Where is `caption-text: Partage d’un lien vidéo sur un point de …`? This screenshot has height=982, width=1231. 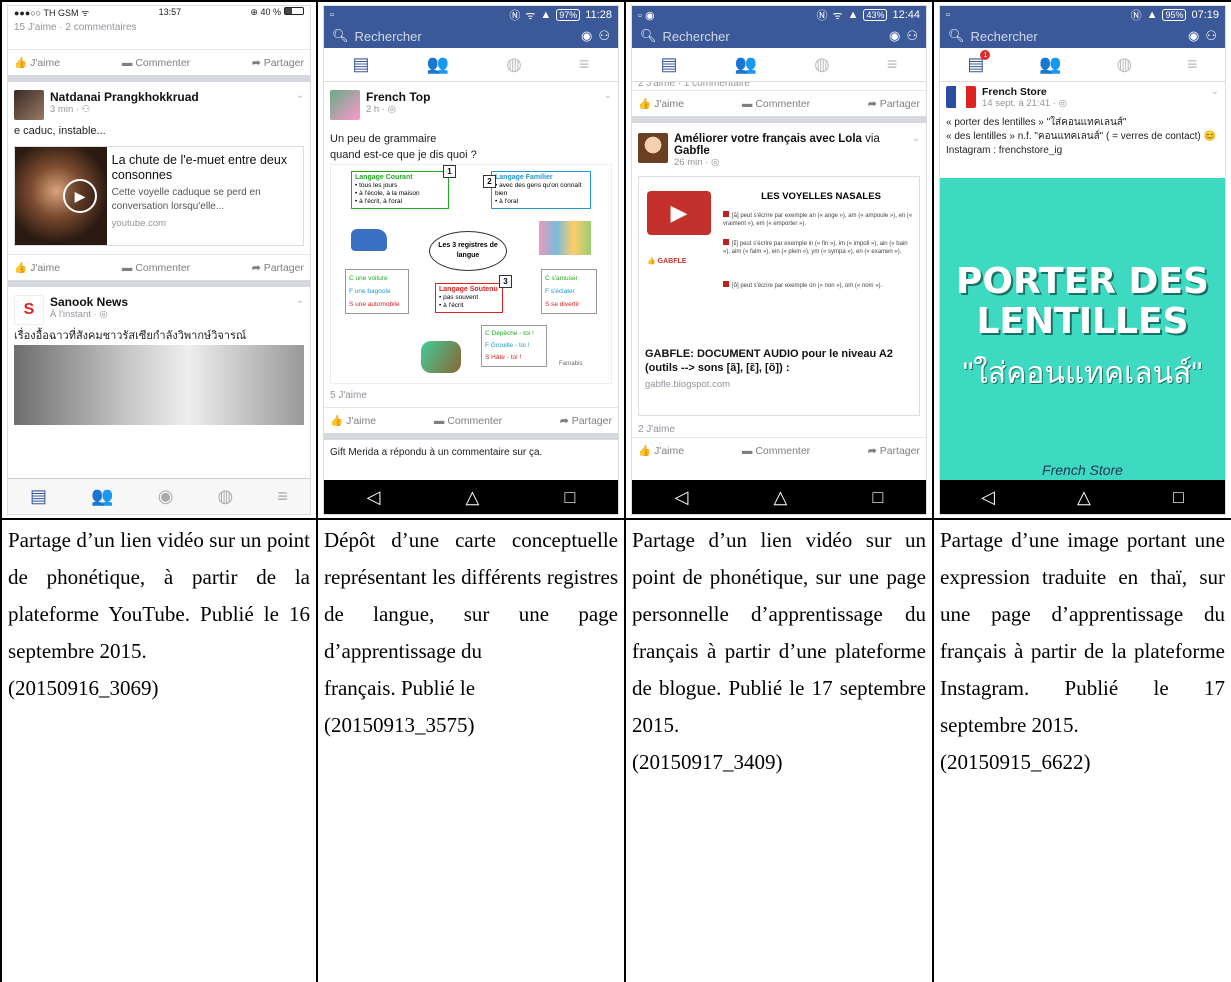 caption-text: Partage d’un lien vidéo sur un point de … is located at coordinates (159, 595).